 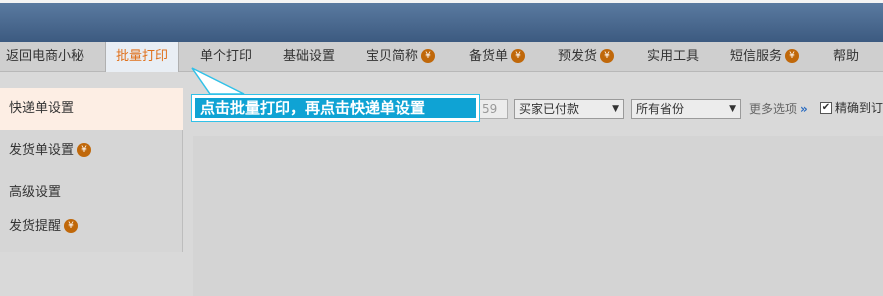 What do you see at coordinates (804, 109) in the screenshot?
I see `double-chevron-right-icon: »` at bounding box center [804, 109].